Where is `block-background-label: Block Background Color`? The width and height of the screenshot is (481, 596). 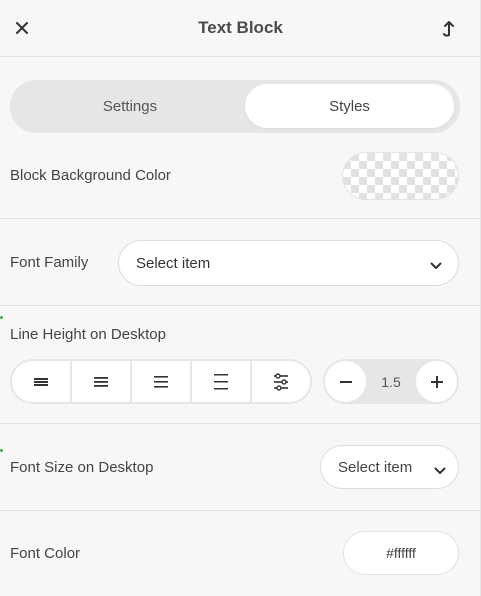 block-background-label: Block Background Color is located at coordinates (90, 175).